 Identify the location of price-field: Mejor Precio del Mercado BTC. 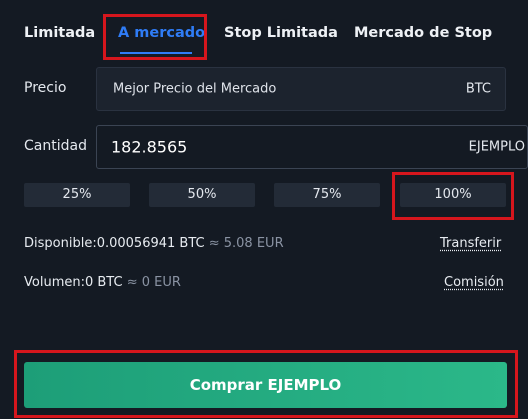
(301, 89).